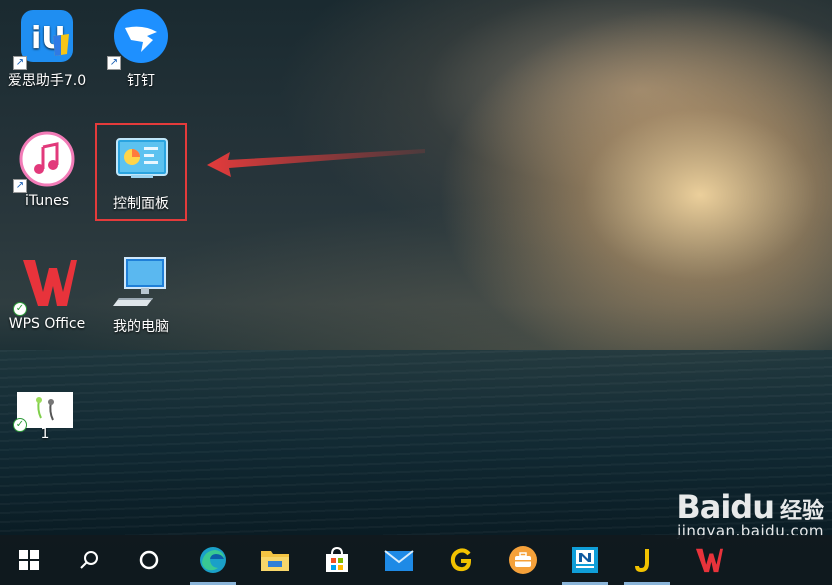  I want to click on taskbar-news, so click(585, 560).